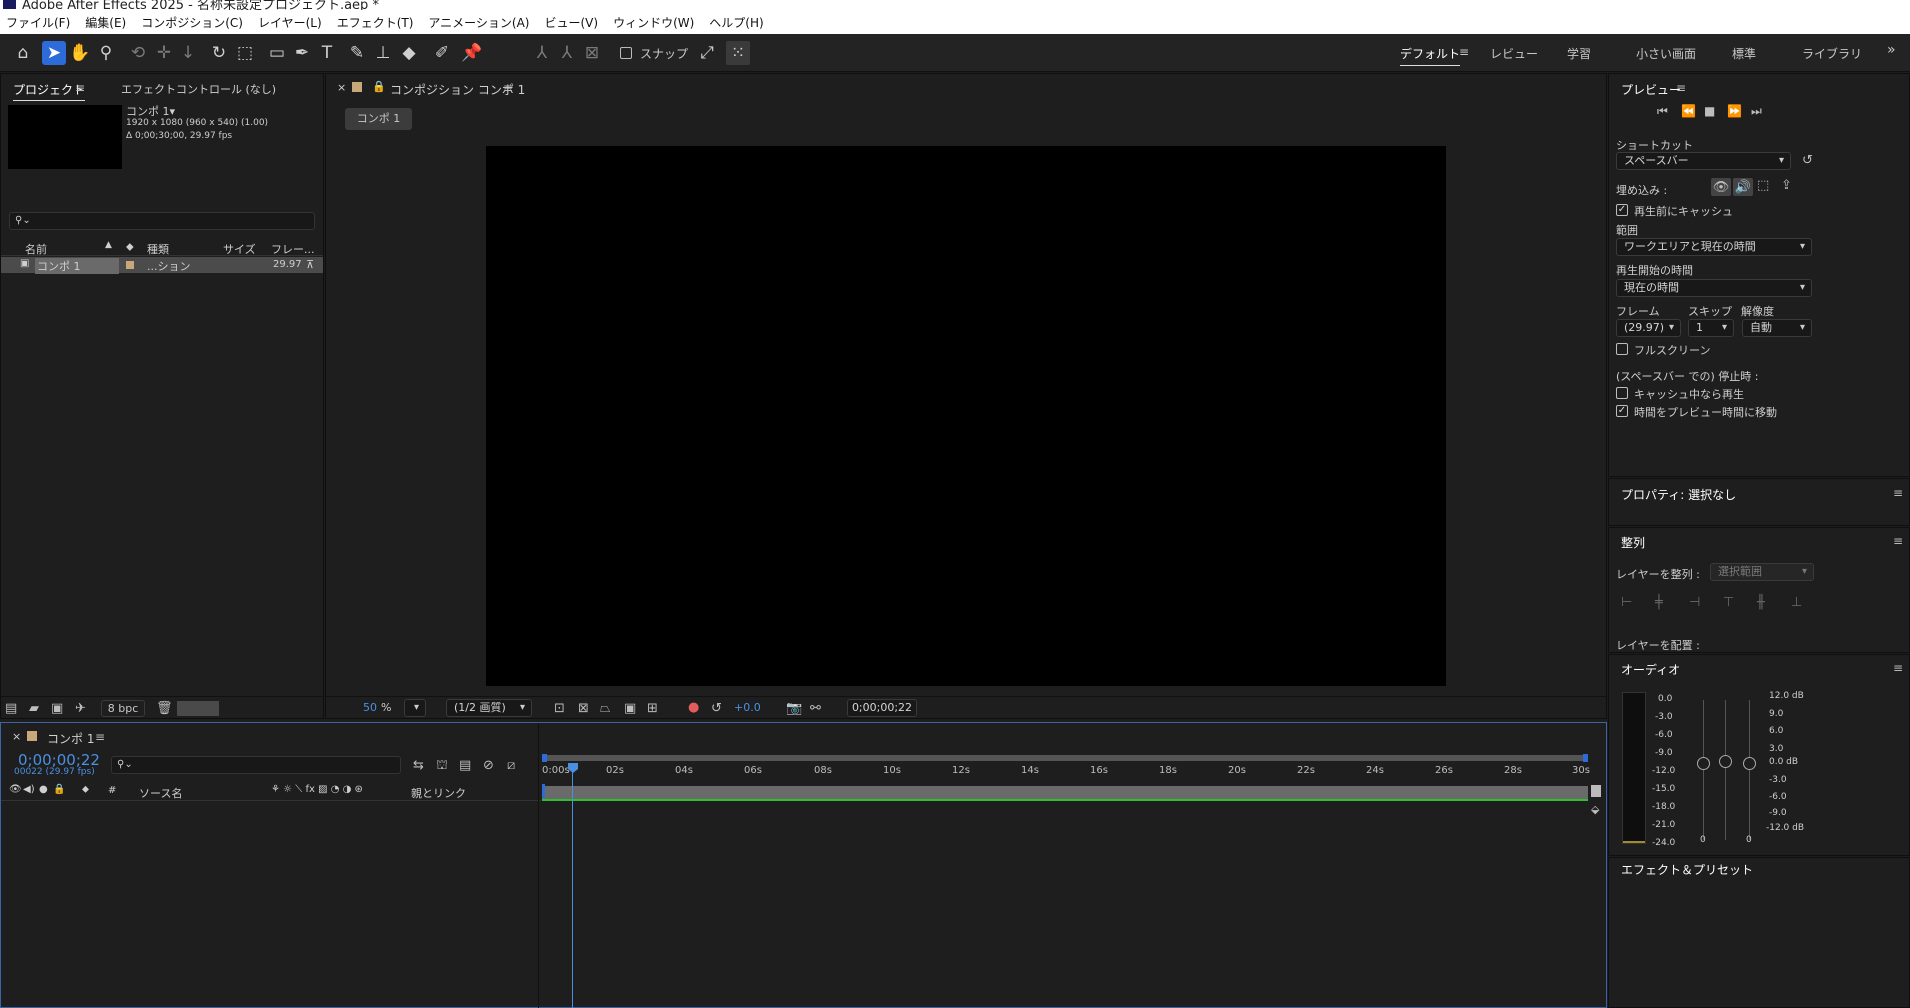 The height and width of the screenshot is (1008, 1910). I want to click on bit-depth-button: 8 bpc, so click(123, 708).